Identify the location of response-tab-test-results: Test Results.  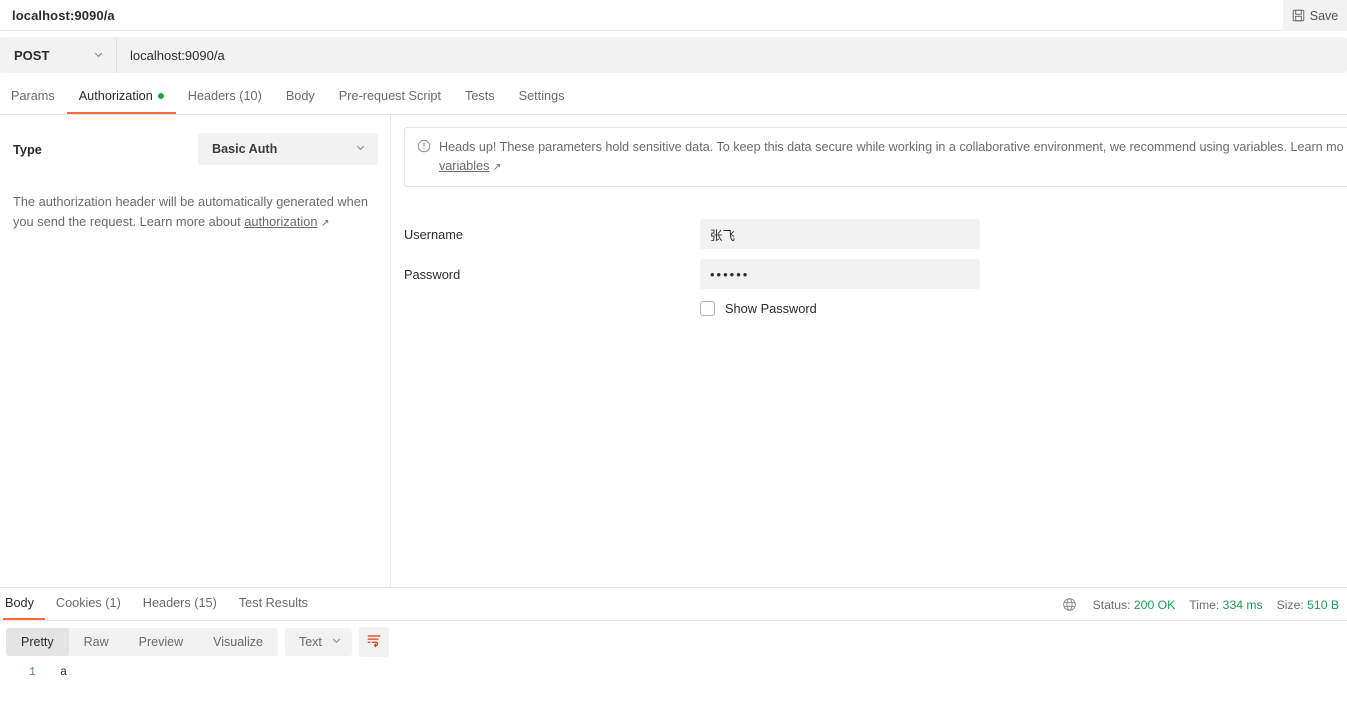
(273, 604).